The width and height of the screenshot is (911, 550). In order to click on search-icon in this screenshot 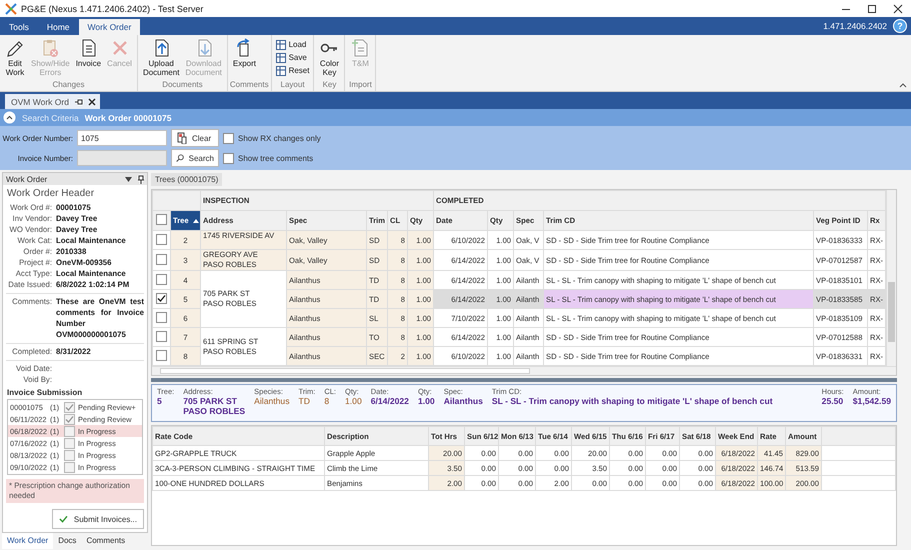, I will do `click(180, 158)`.